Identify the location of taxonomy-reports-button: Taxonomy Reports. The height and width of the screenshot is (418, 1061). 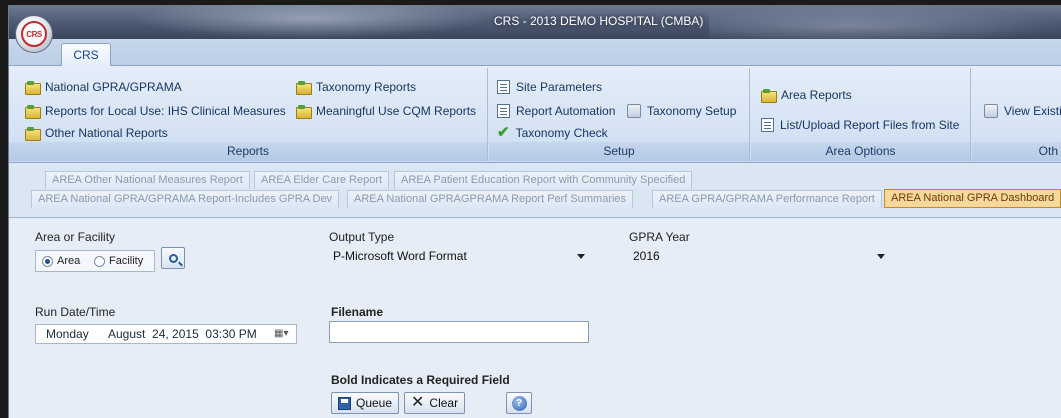
(356, 87).